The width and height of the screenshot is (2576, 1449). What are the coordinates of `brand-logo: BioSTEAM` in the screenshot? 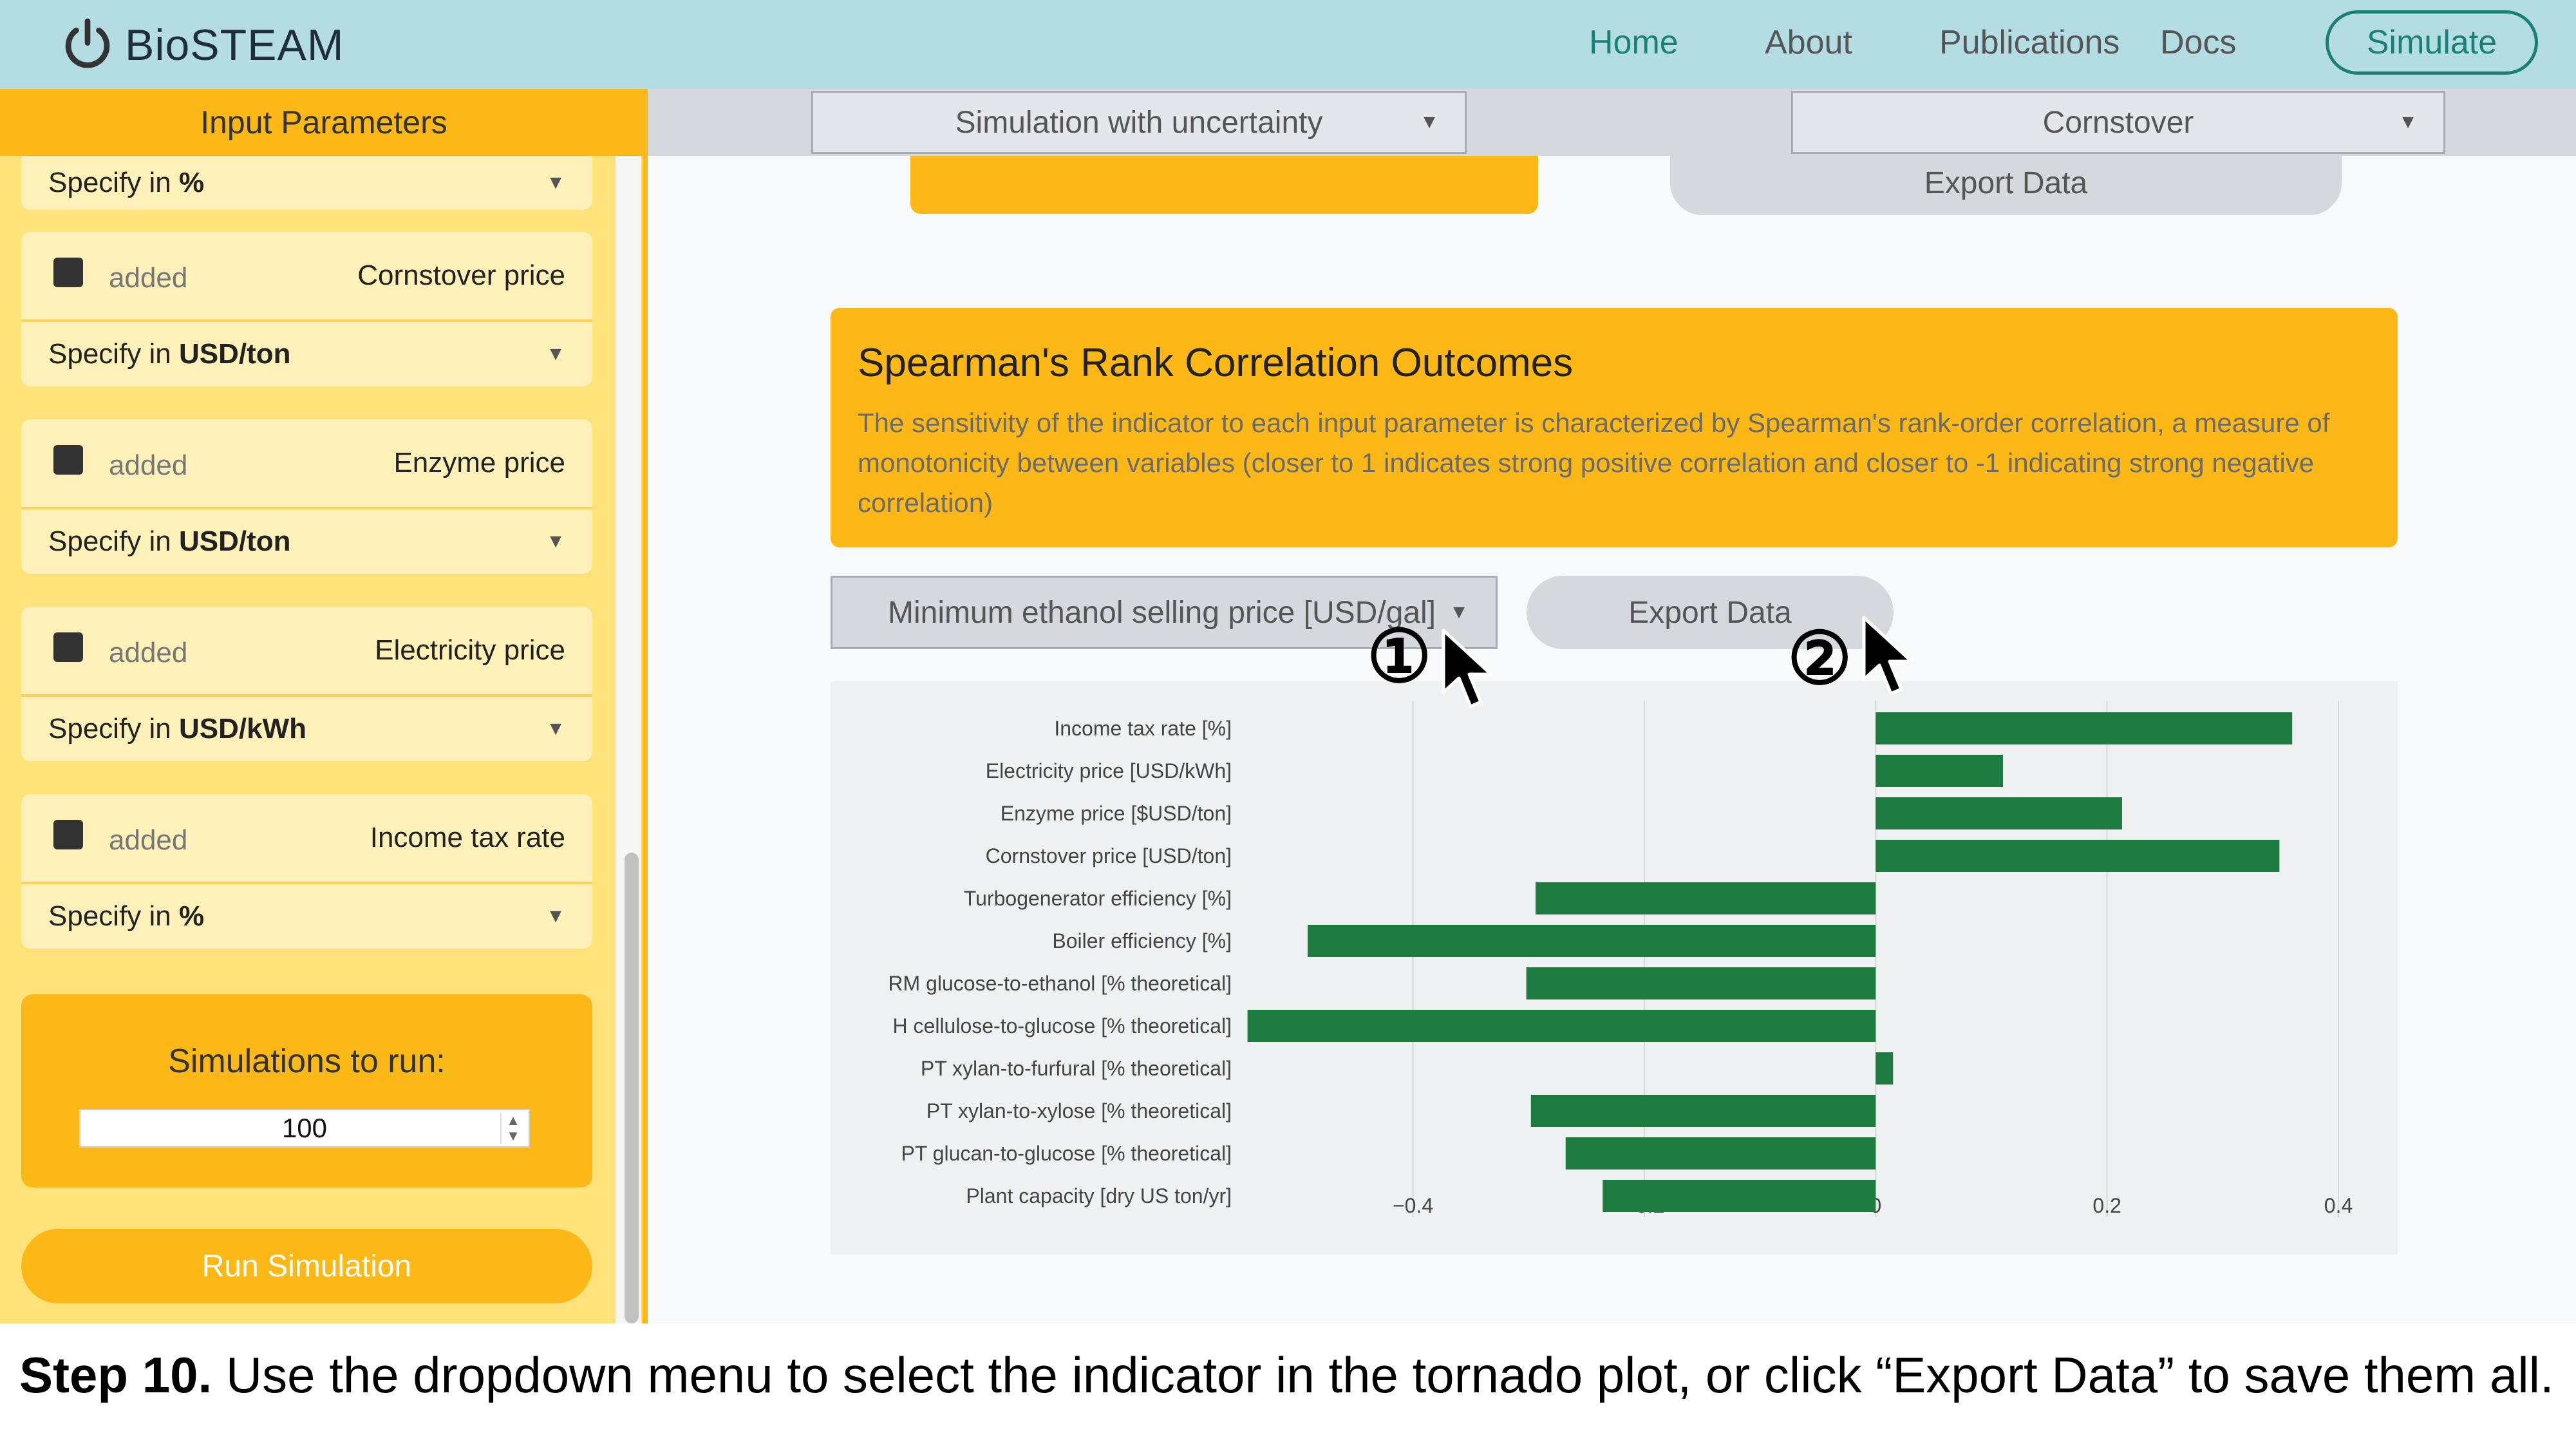 It's located at (201, 45).